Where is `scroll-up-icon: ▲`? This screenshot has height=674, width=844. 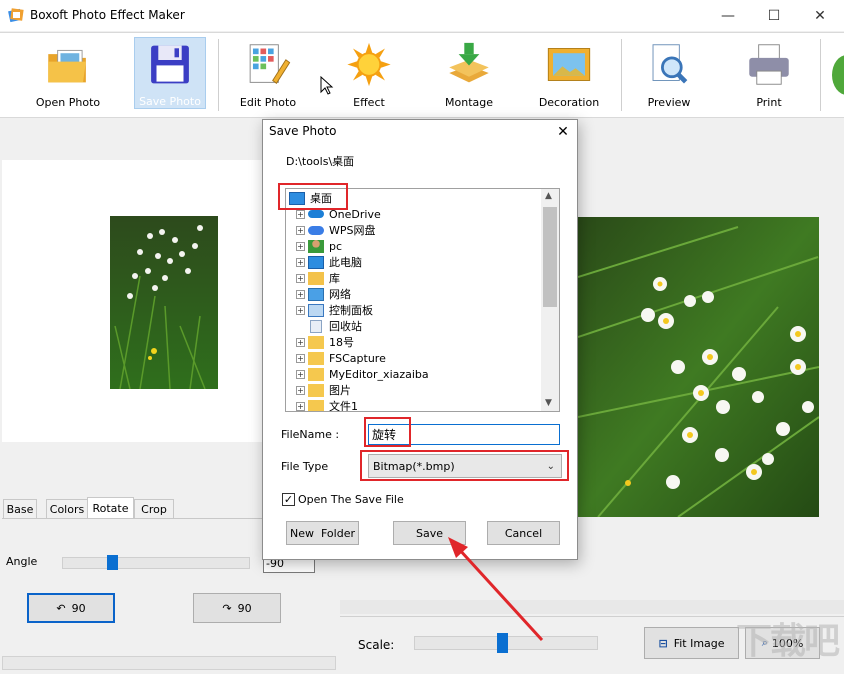 scroll-up-icon: ▲ is located at coordinates (548, 196).